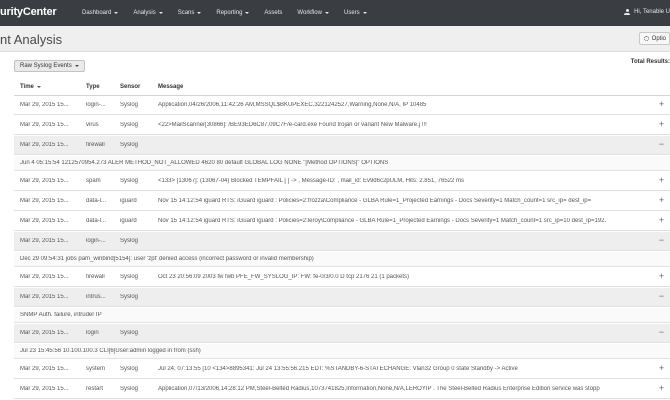  What do you see at coordinates (96, 369) in the screenshot?
I see `cell-type: system` at bounding box center [96, 369].